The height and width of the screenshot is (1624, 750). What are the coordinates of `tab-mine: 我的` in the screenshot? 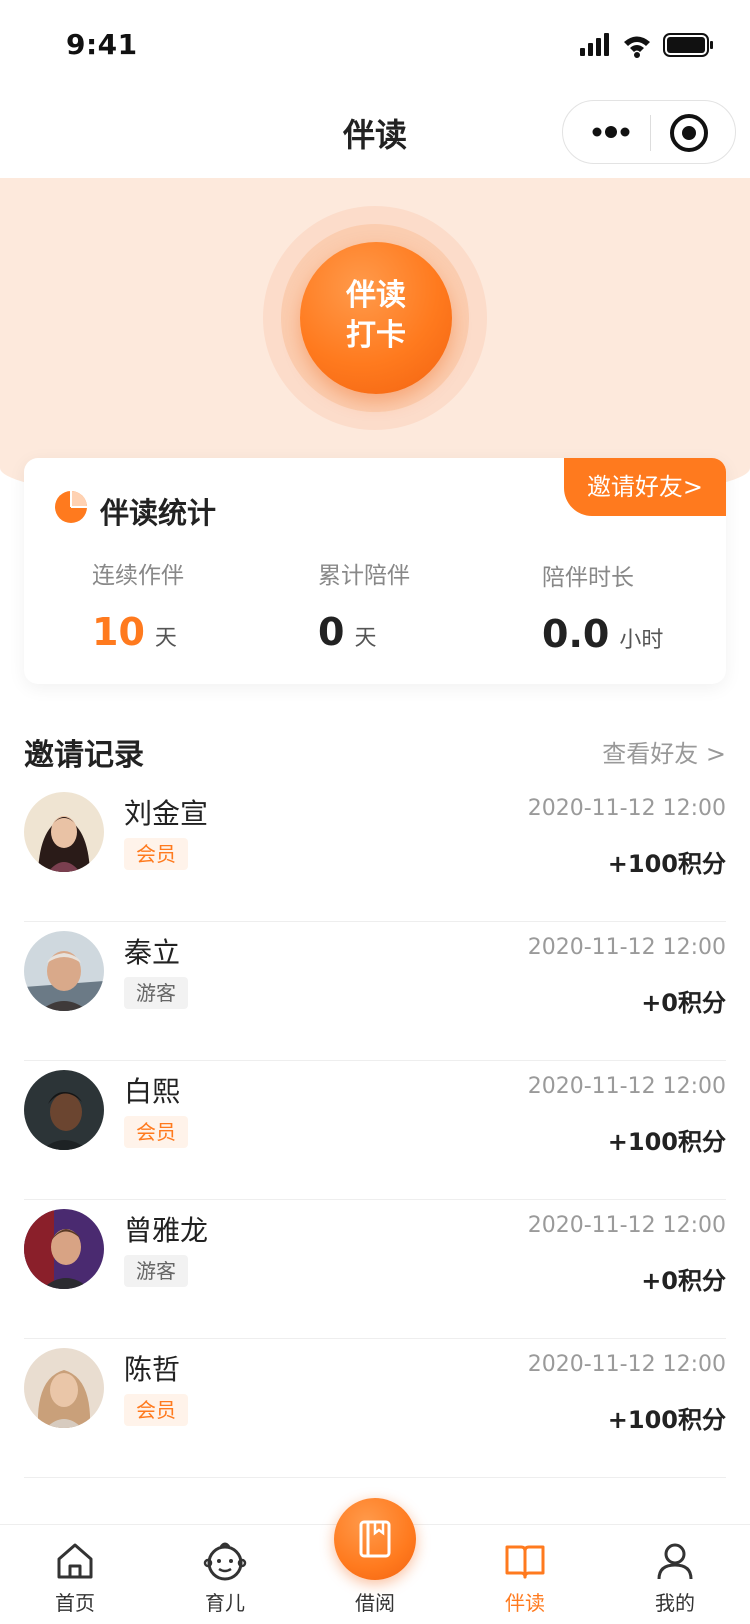 It's located at (675, 1574).